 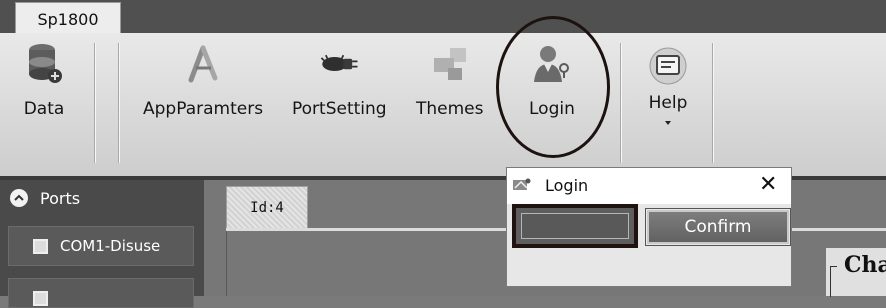 What do you see at coordinates (865, 265) in the screenshot?
I see `chart-heading: Cha` at bounding box center [865, 265].